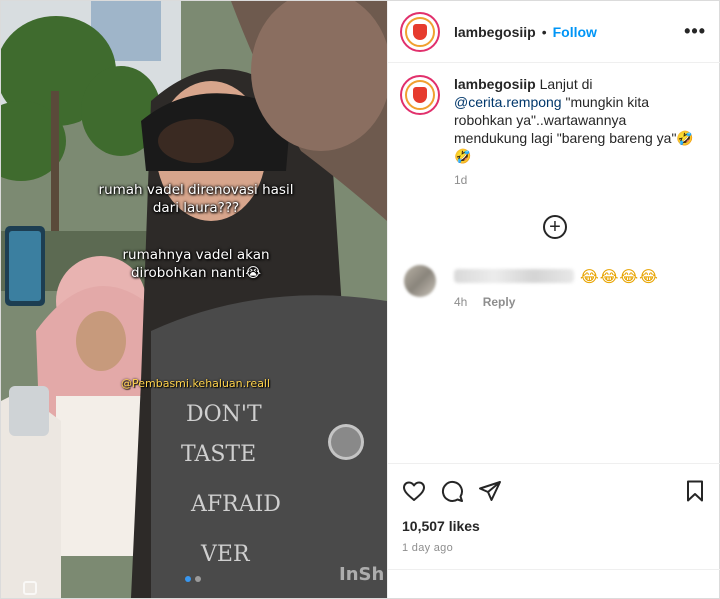 Image resolution: width=720 pixels, height=599 pixels. What do you see at coordinates (461, 302) in the screenshot?
I see `comment-time: 4h` at bounding box center [461, 302].